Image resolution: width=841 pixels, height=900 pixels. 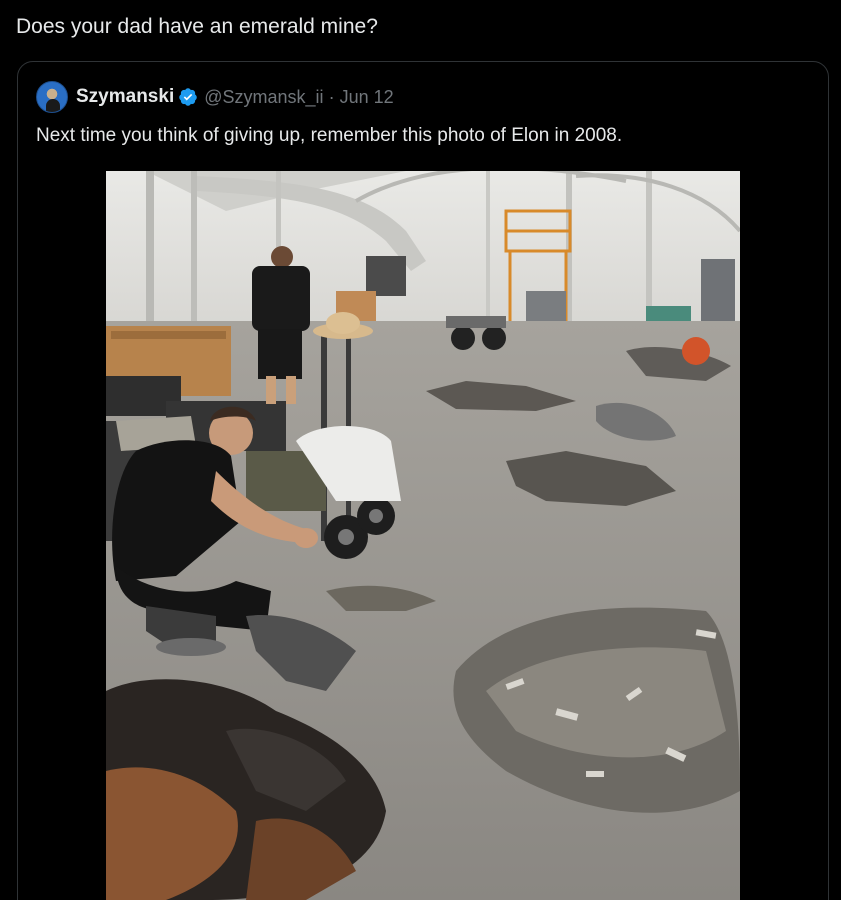 I want to click on author-avatar, so click(x=52, y=97).